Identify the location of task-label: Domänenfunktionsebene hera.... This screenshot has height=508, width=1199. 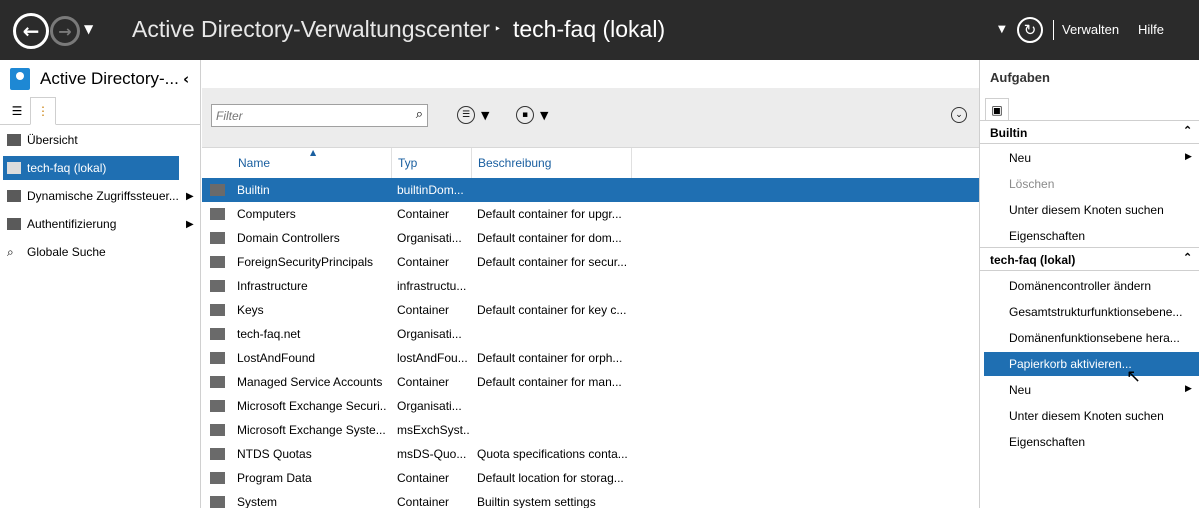
(1094, 338).